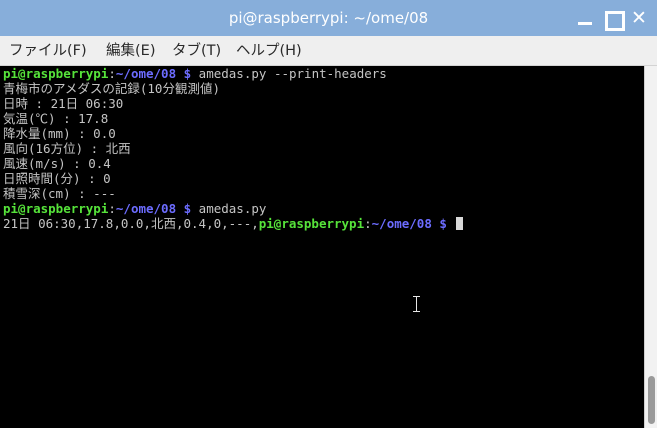 The height and width of the screenshot is (428, 657). I want to click on ibeam-cursor-icon, so click(416, 304).